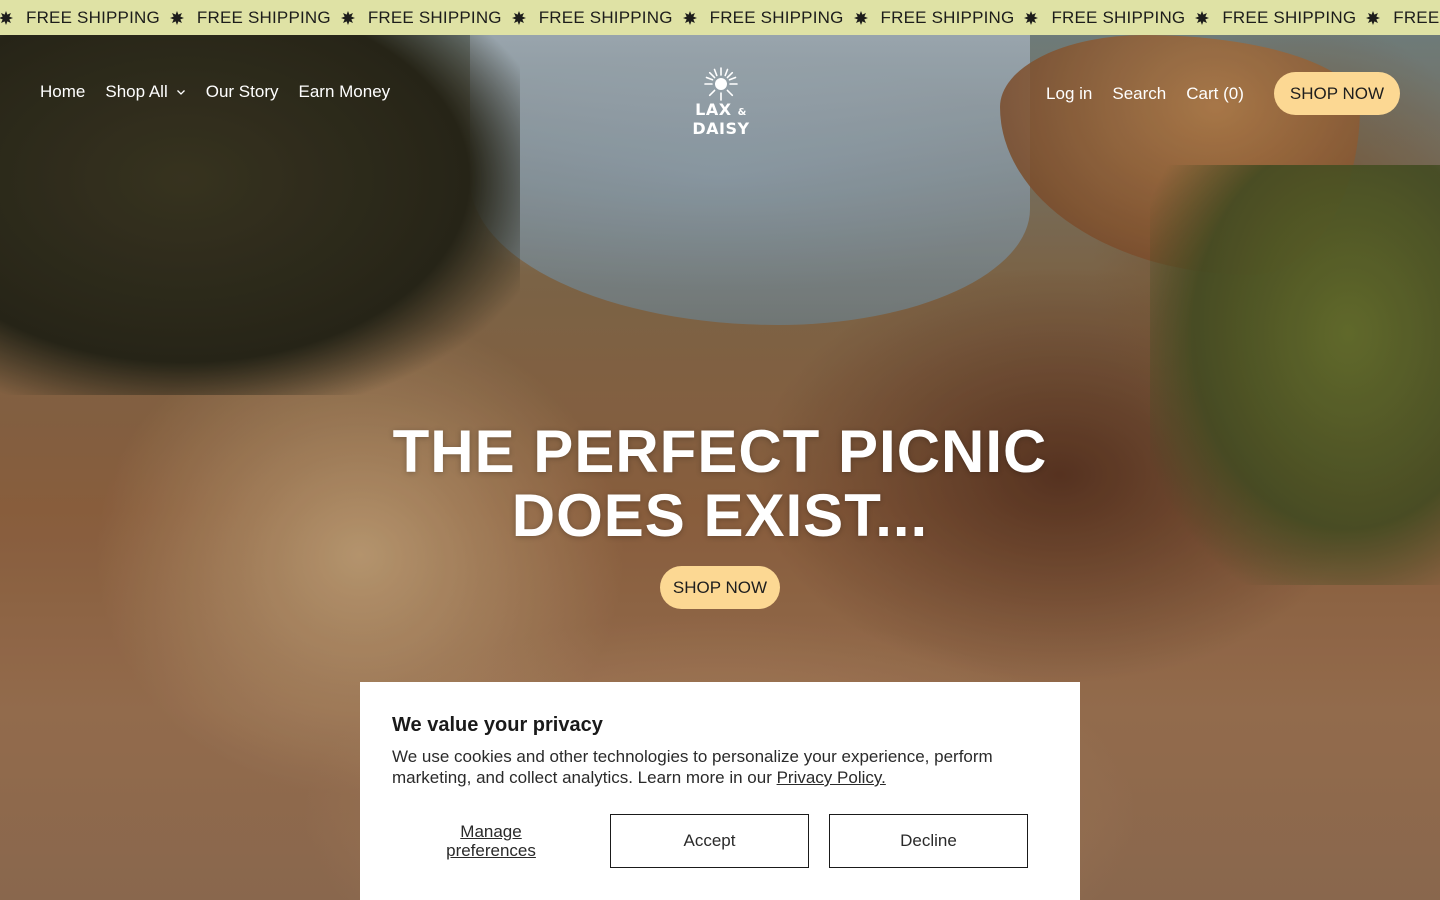  What do you see at coordinates (491, 850) in the screenshot?
I see `manage-line2: preferences` at bounding box center [491, 850].